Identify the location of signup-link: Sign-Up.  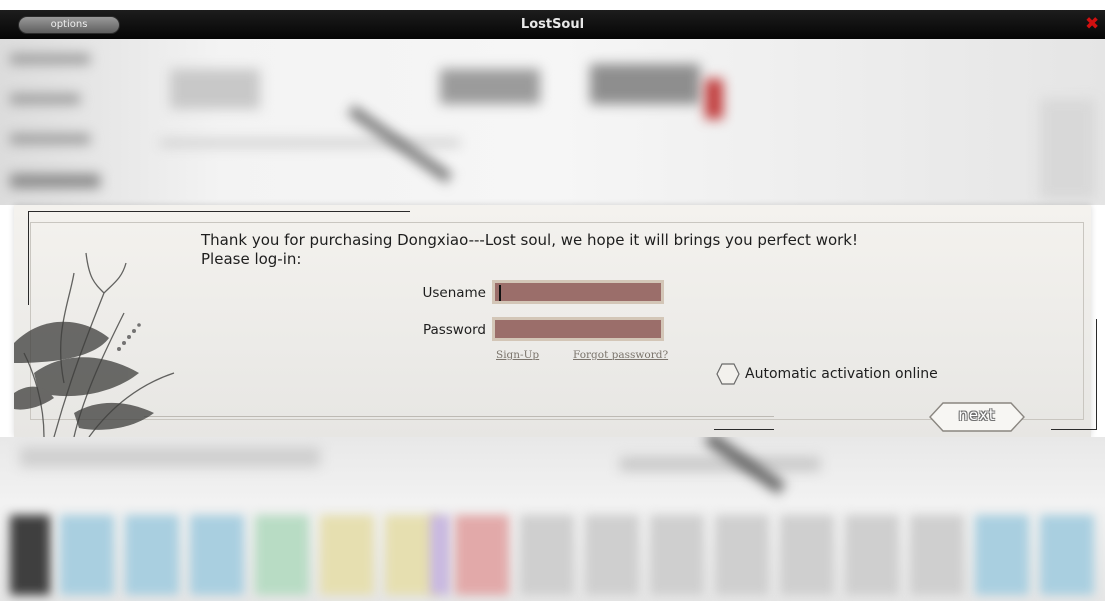
(517, 355).